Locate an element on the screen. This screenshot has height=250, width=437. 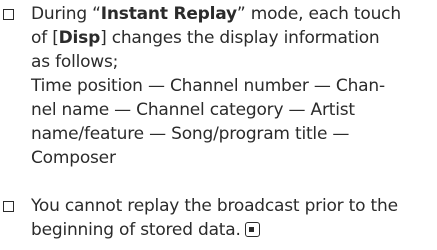
note-line: During “Instant Replay” mode, each touch is located at coordinates (234, 14).